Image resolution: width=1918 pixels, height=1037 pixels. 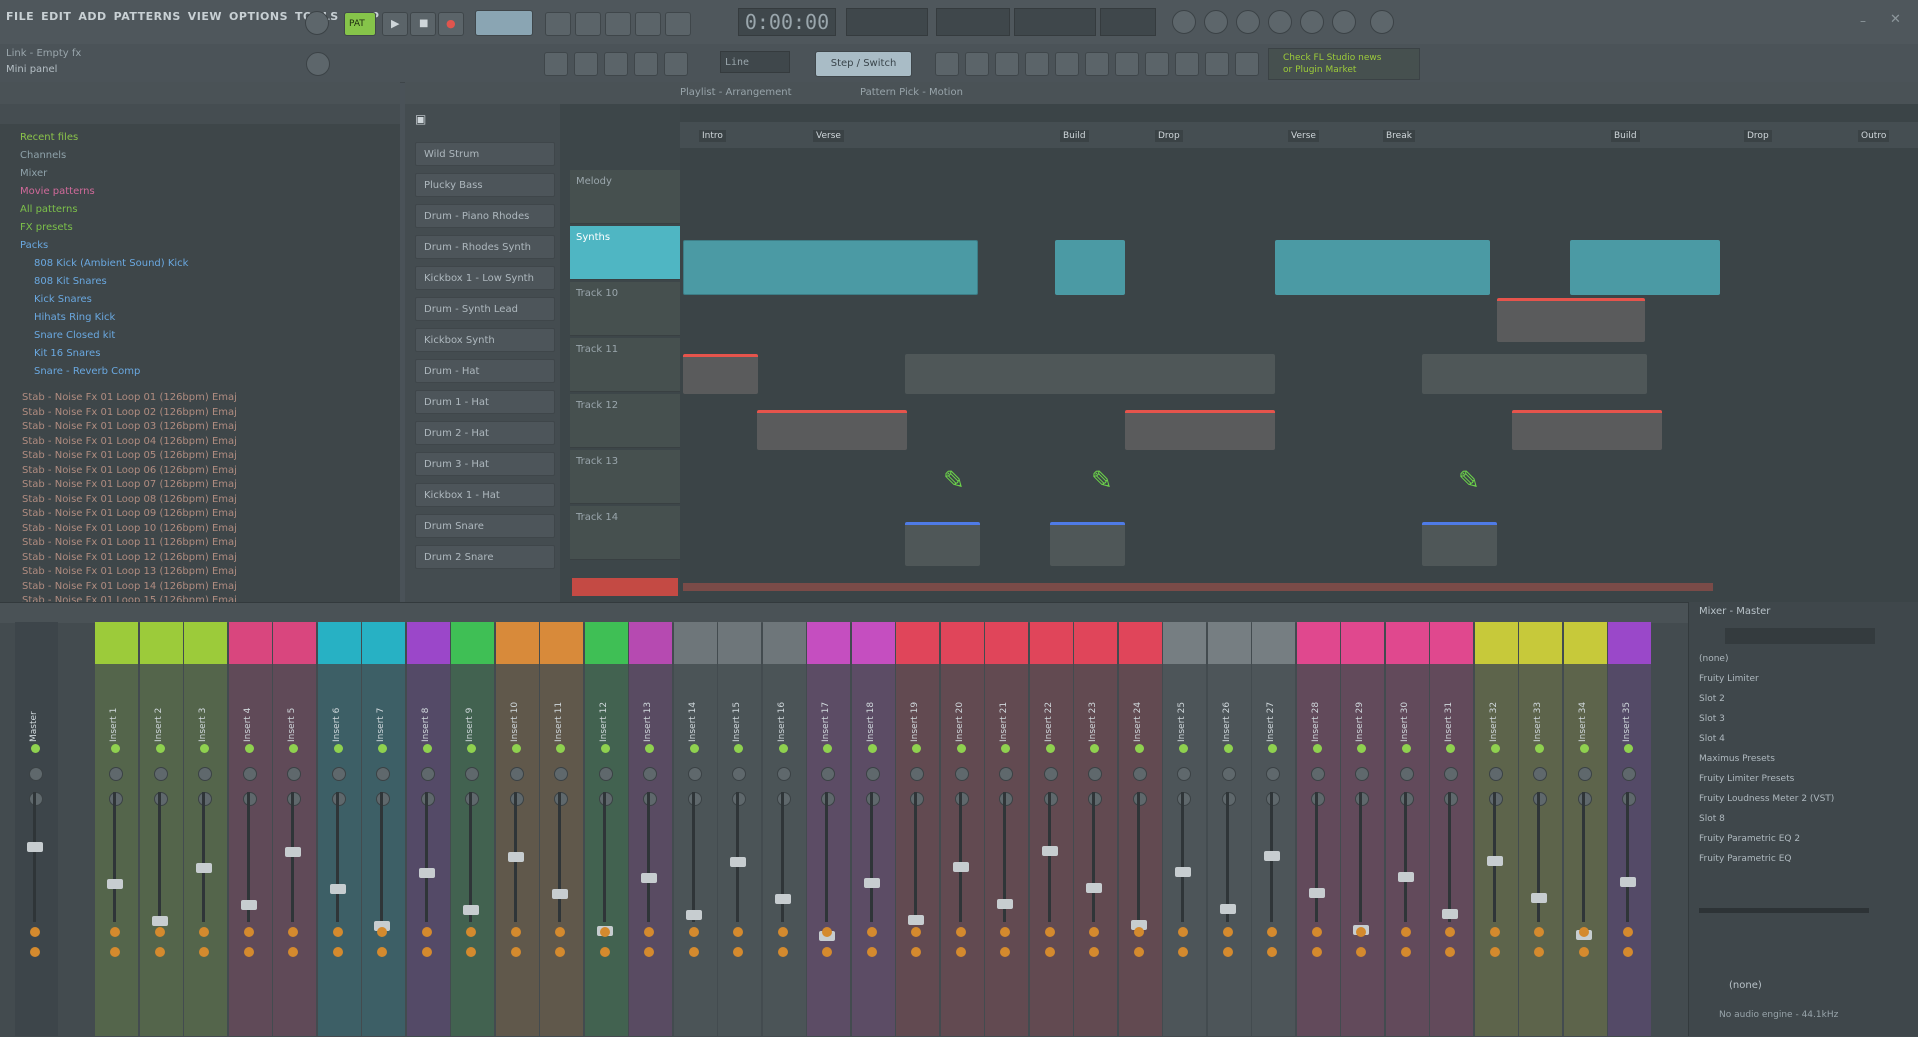 What do you see at coordinates (1712, 722) in the screenshot?
I see `fx-slot: Slot 3` at bounding box center [1712, 722].